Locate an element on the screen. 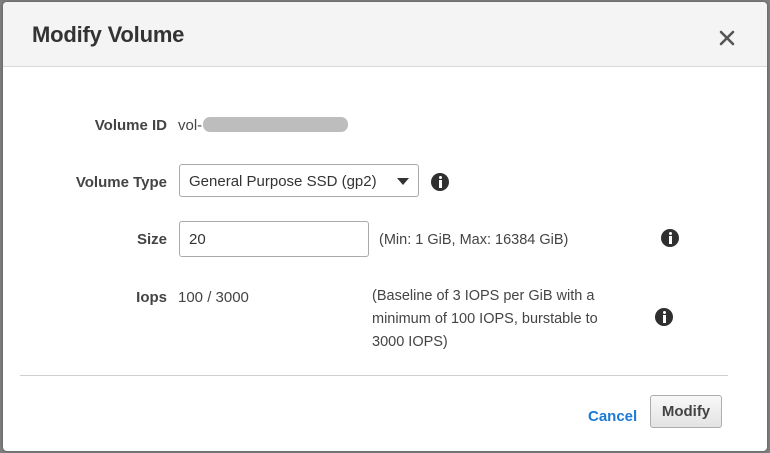 This screenshot has width=770, height=453. dialog-title: Modify Volume is located at coordinates (108, 34).